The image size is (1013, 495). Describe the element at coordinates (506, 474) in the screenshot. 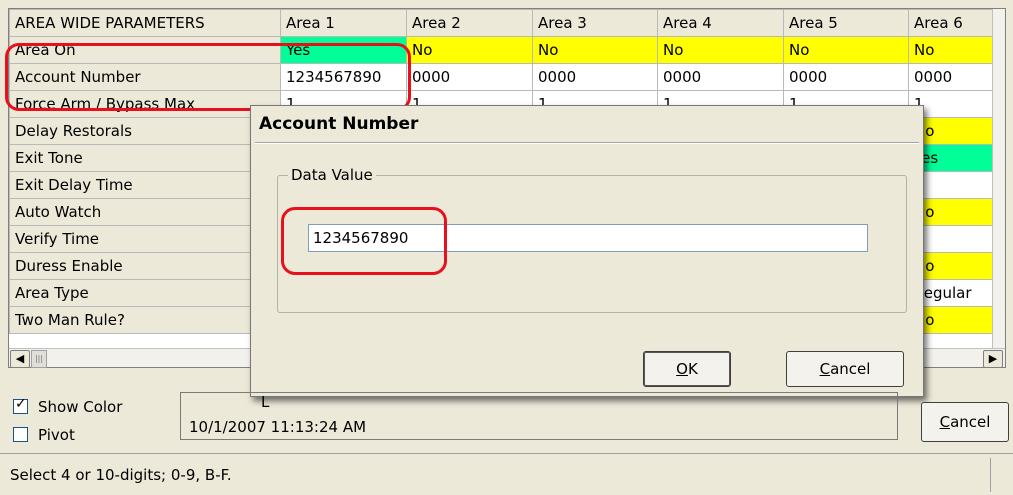

I see `status-bar: Select 4 or 10-digits; 0-9, B-F.` at that location.